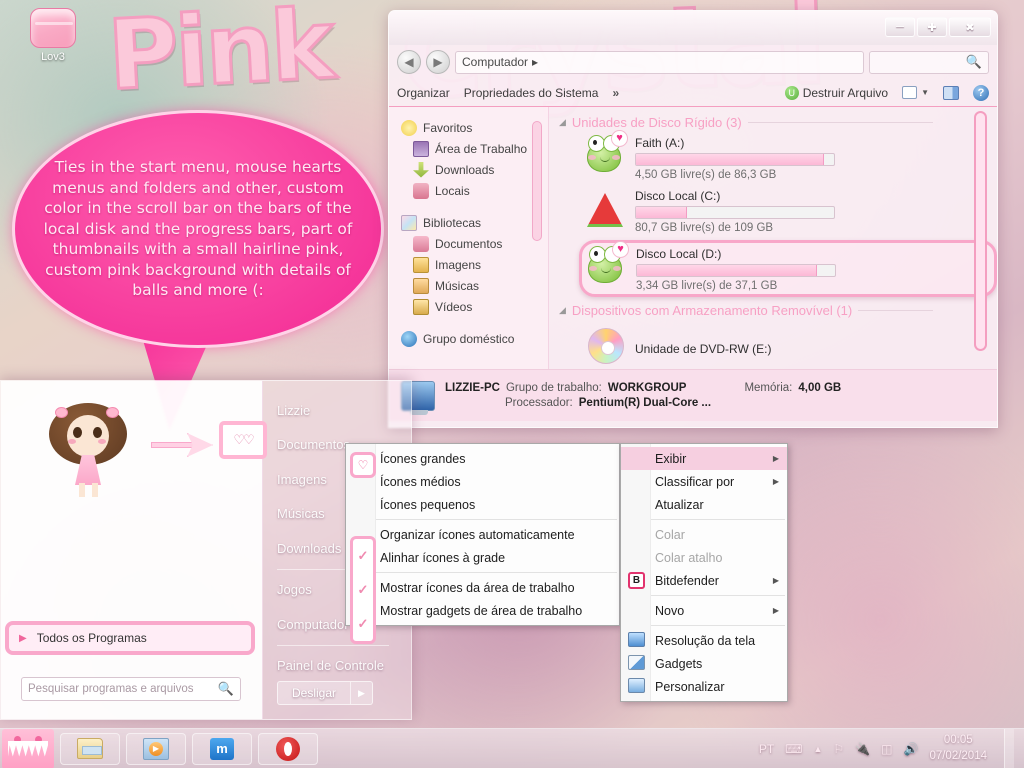  I want to click on network-bars-icon: ◫, so click(886, 749).